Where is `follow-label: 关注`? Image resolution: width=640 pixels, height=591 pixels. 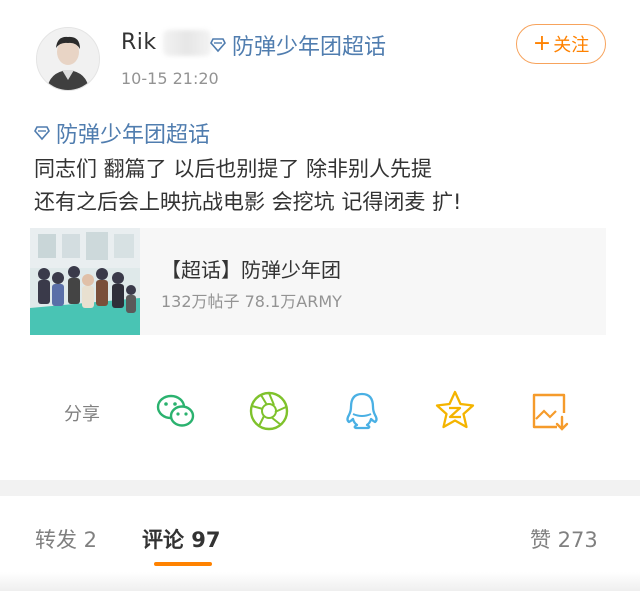 follow-label: 关注 is located at coordinates (571, 45).